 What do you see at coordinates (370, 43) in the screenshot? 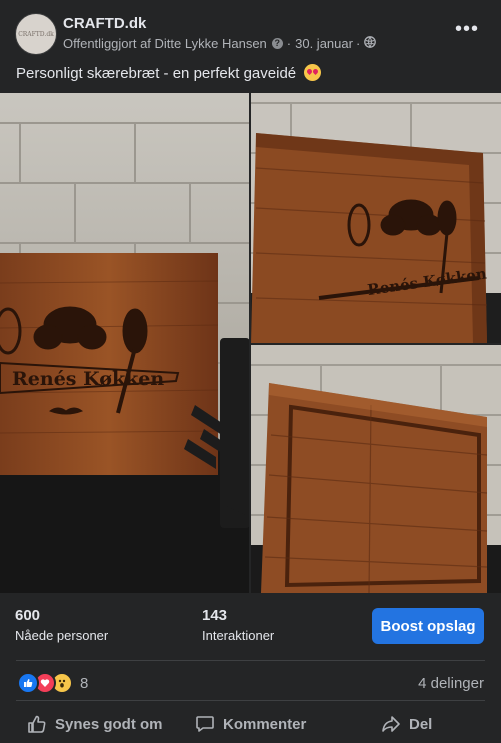
I see `globe-icon` at bounding box center [370, 43].